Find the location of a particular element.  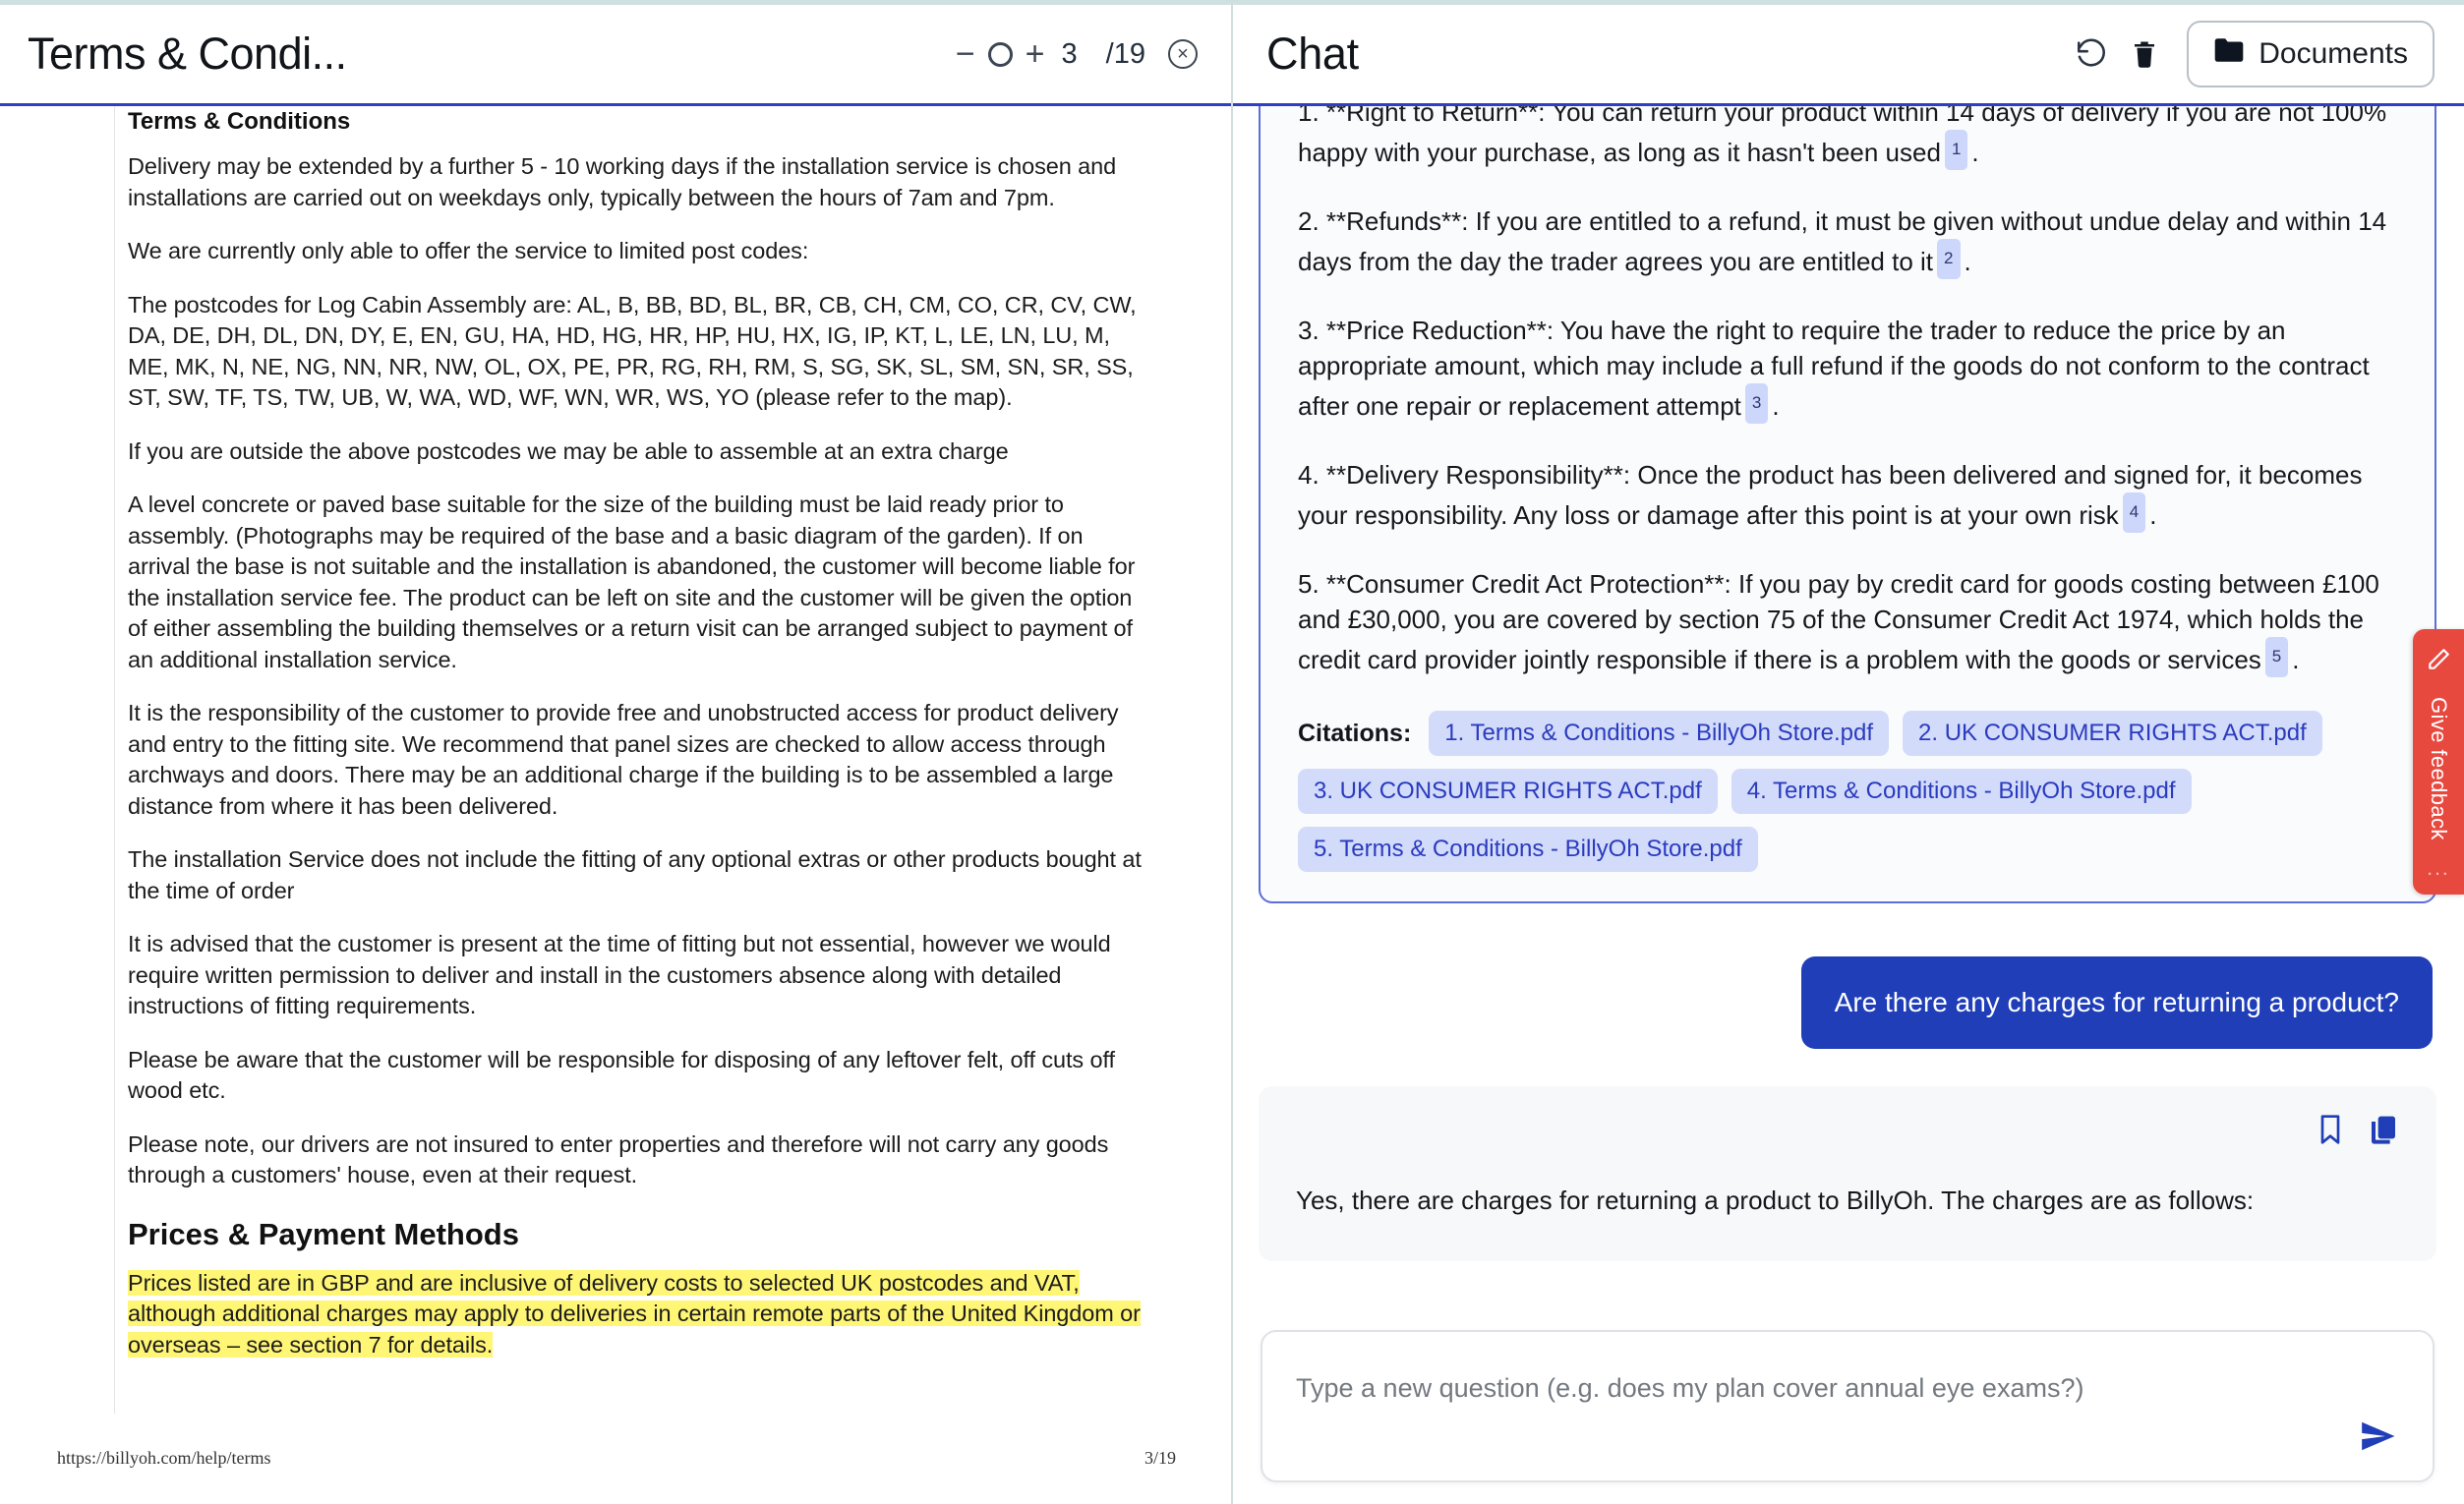

documents-button: Documents is located at coordinates (2311, 54).